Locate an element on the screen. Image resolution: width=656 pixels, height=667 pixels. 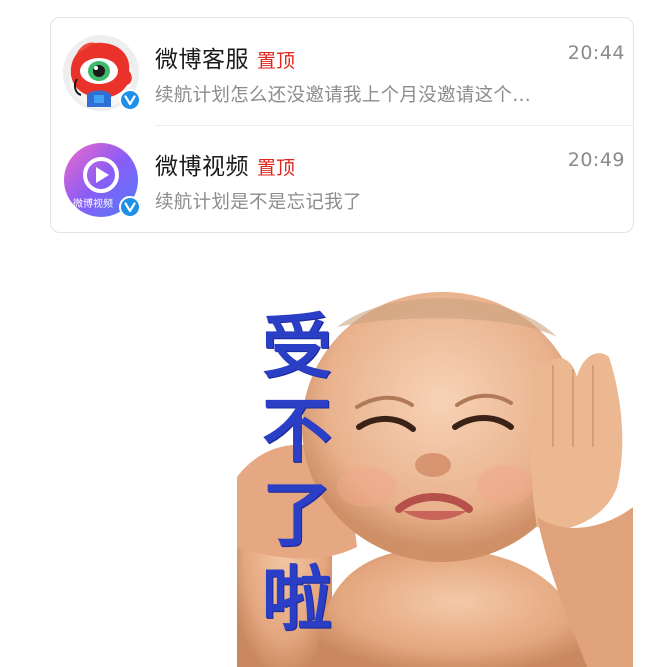
chat-name: 微博客服 置顶 is located at coordinates (225, 57).